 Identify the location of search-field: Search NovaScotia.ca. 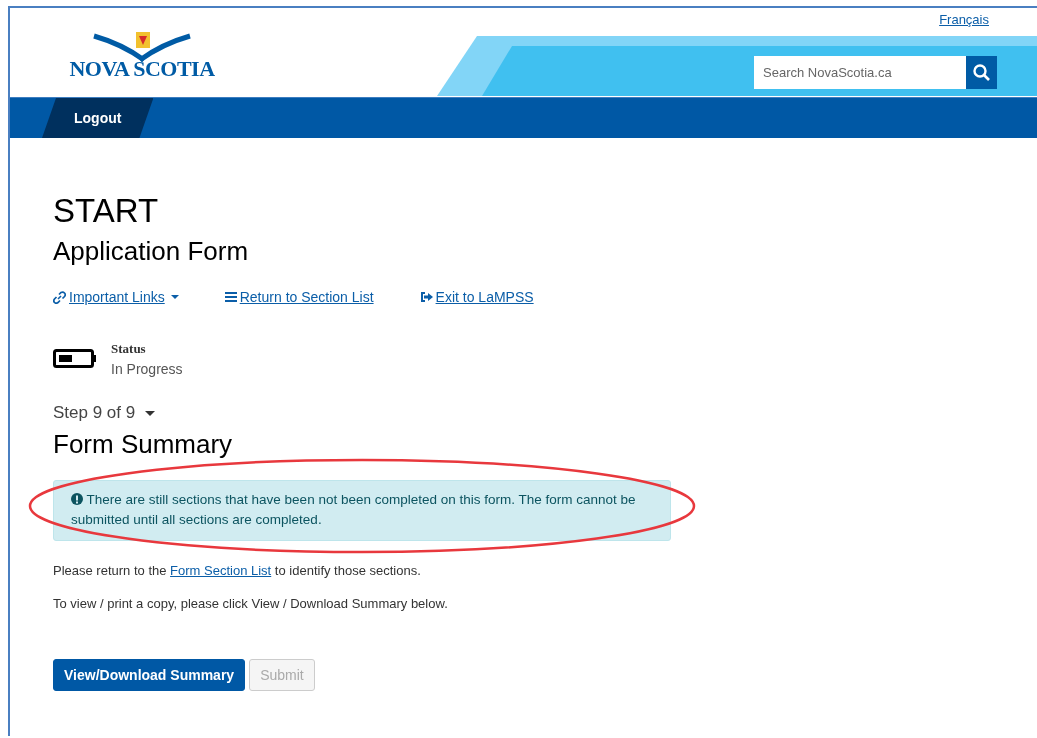
(860, 72).